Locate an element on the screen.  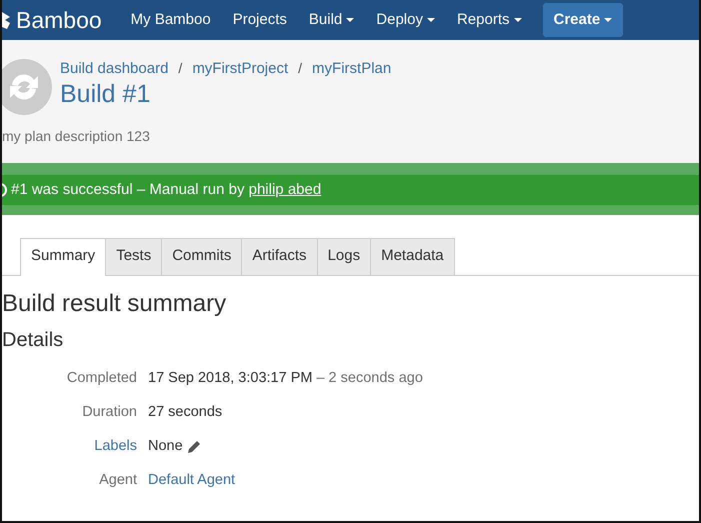
detail-value-link: Default Agent is located at coordinates (192, 481).